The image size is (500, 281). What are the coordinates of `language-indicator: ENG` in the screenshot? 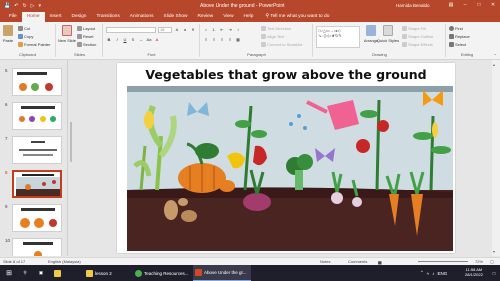 It's located at (443, 273).